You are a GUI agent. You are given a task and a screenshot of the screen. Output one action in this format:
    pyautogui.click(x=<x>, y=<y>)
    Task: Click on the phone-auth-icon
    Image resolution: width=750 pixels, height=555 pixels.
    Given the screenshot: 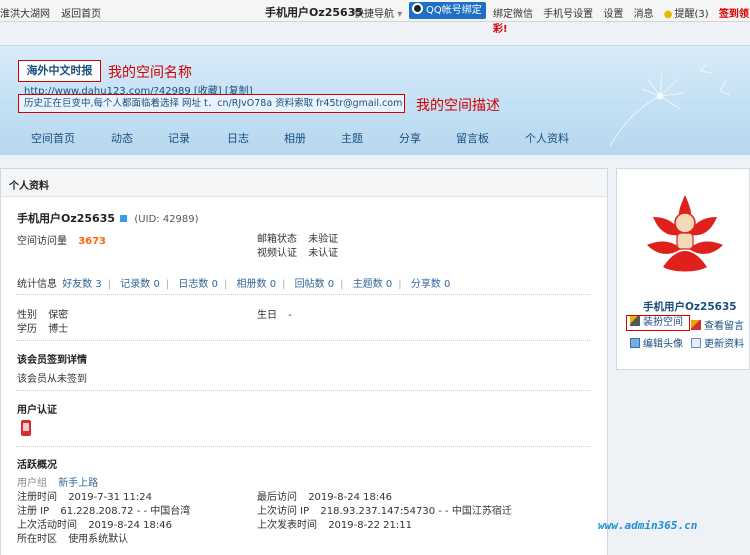 What is the action you would take?
    pyautogui.click(x=26, y=428)
    